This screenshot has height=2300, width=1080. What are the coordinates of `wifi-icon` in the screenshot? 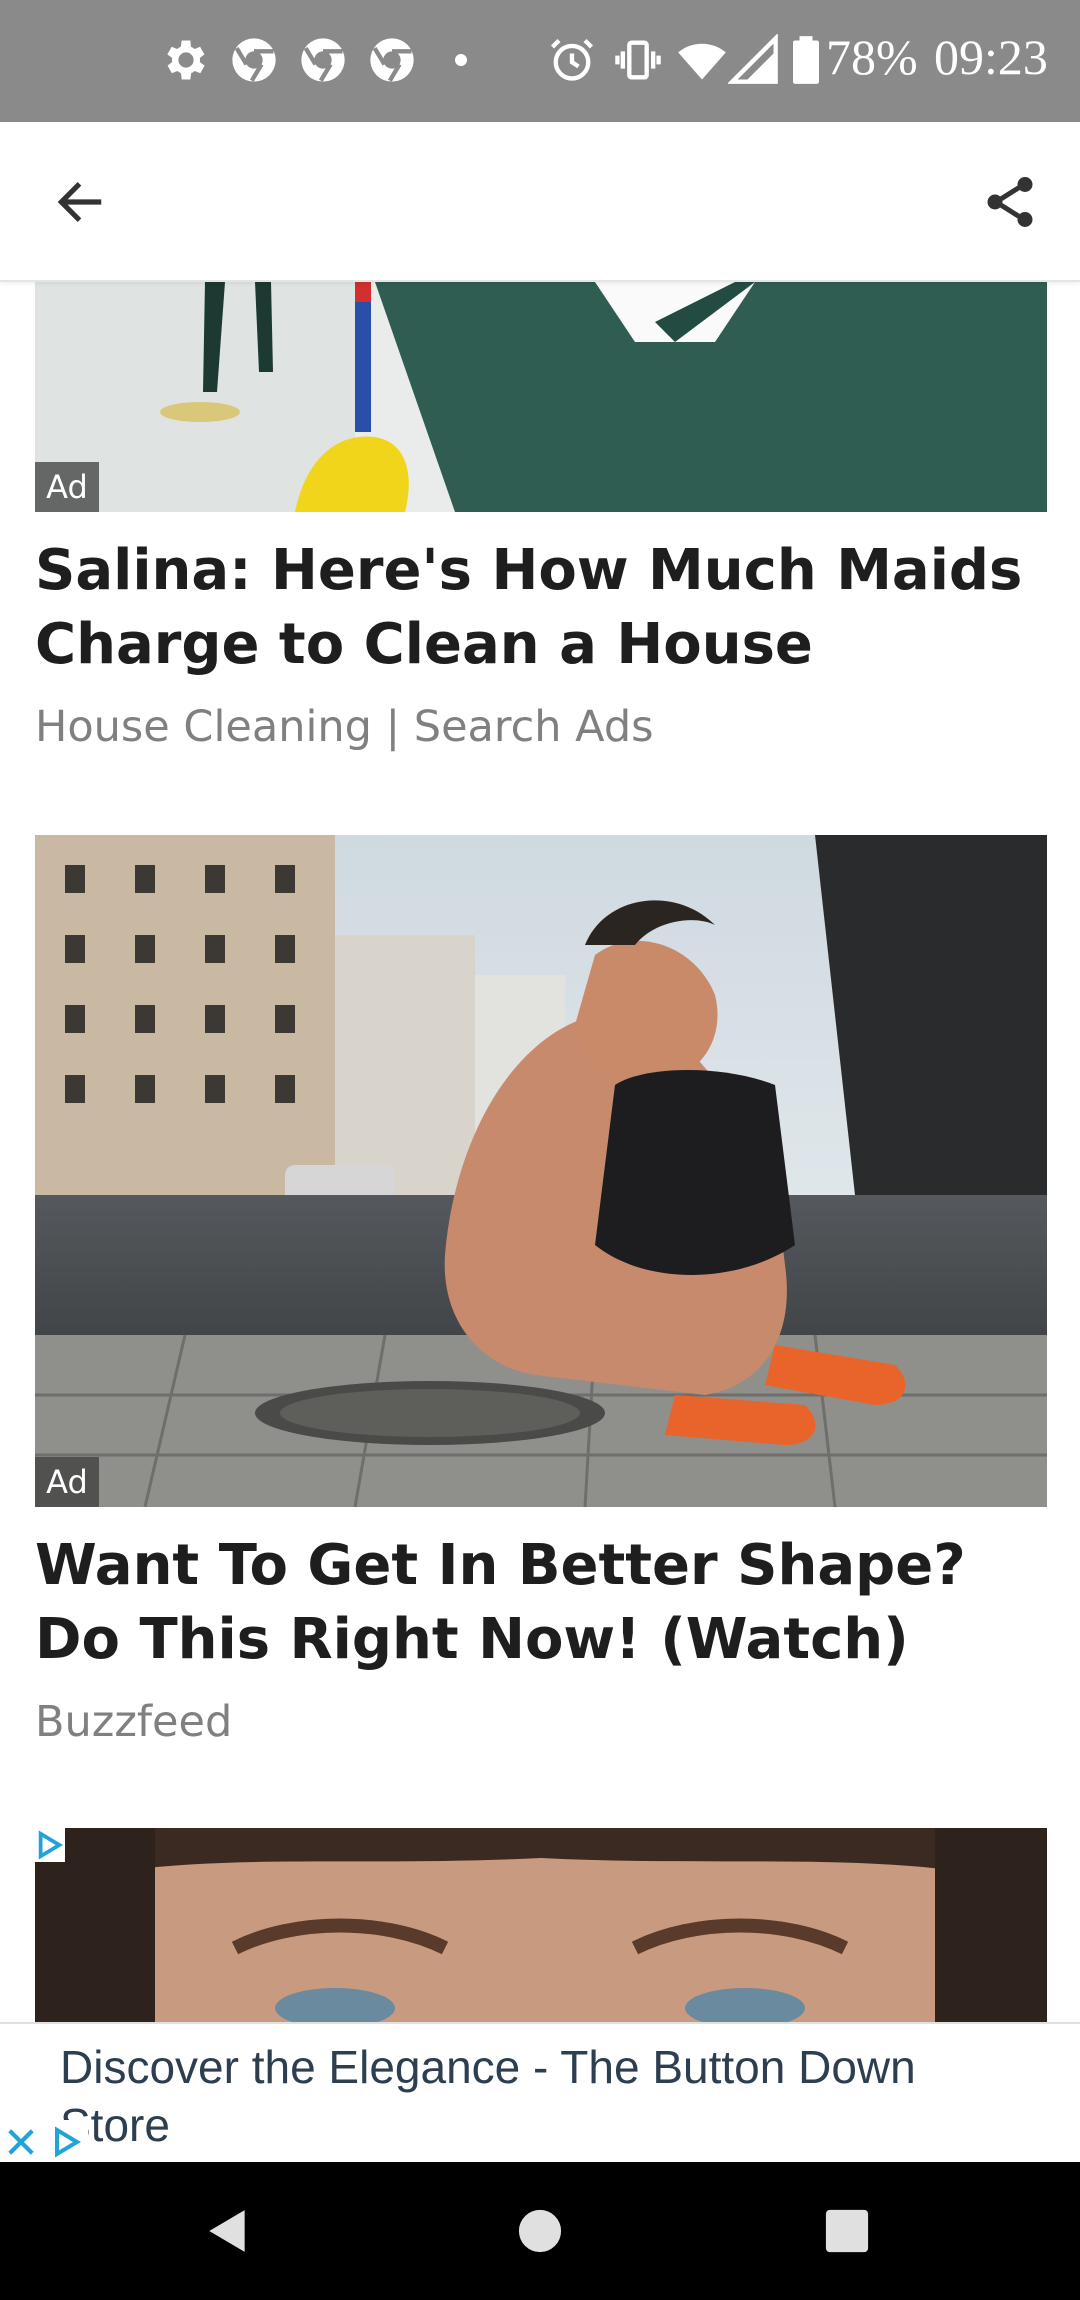 It's located at (702, 61).